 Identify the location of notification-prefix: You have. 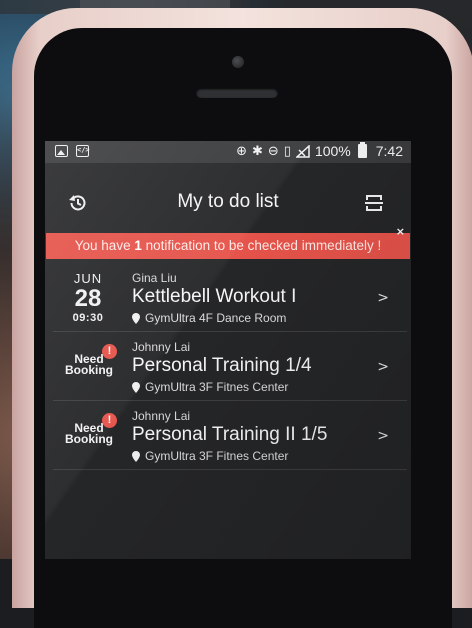
(104, 245).